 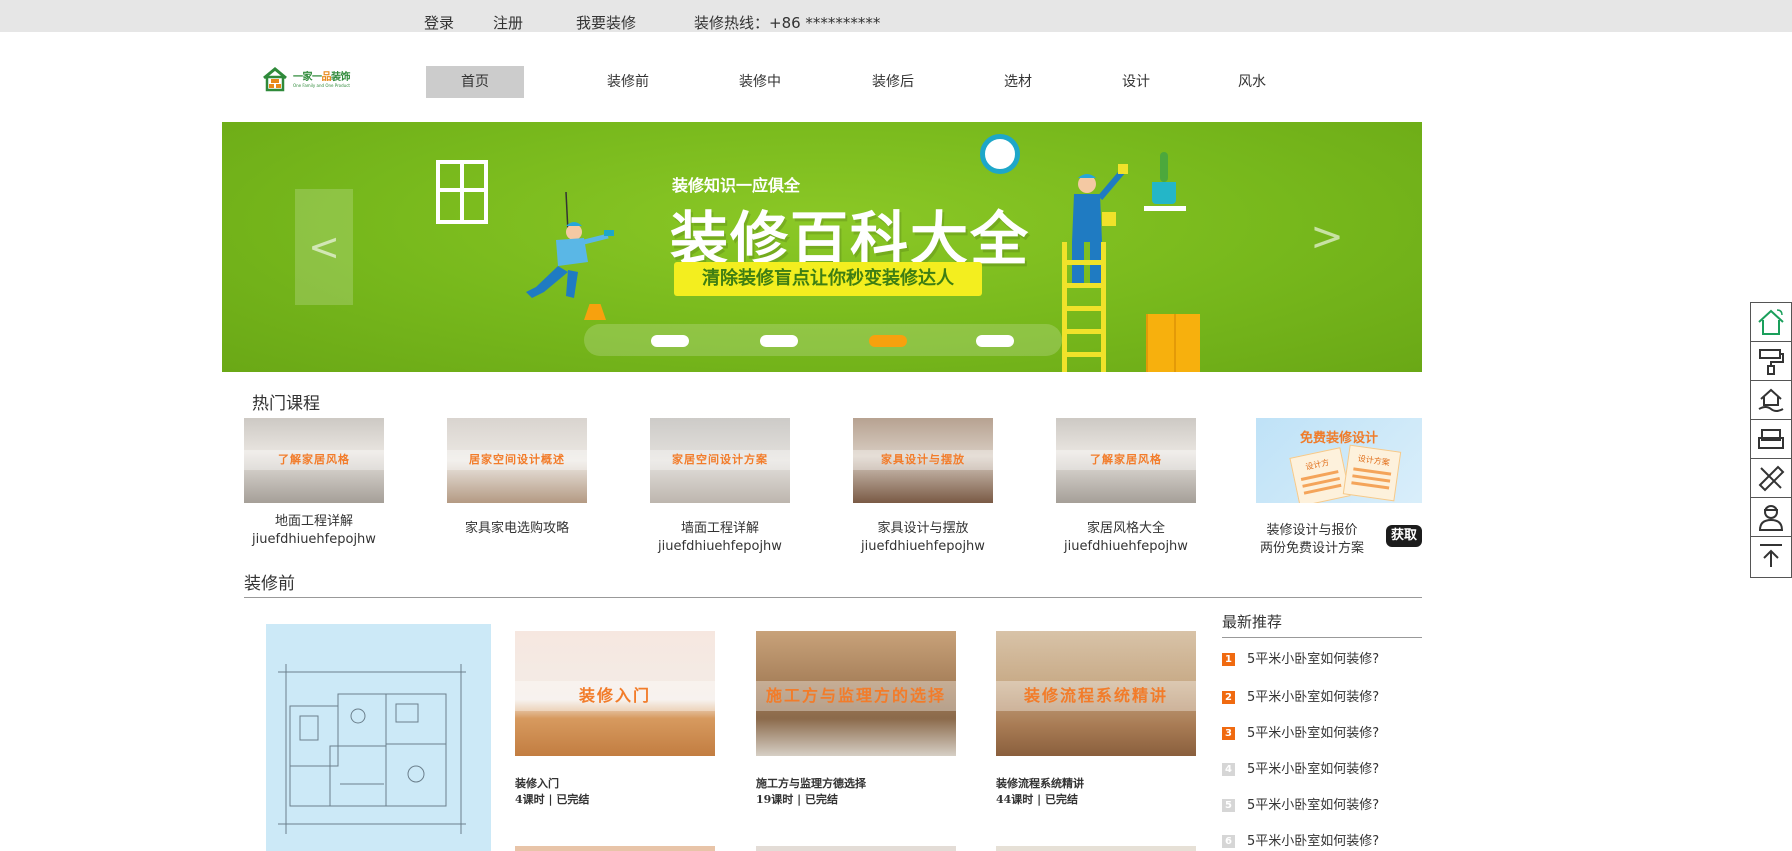 I want to click on course-card: 居家空间设计概述 家具家电选购攻略, so click(x=517, y=478).